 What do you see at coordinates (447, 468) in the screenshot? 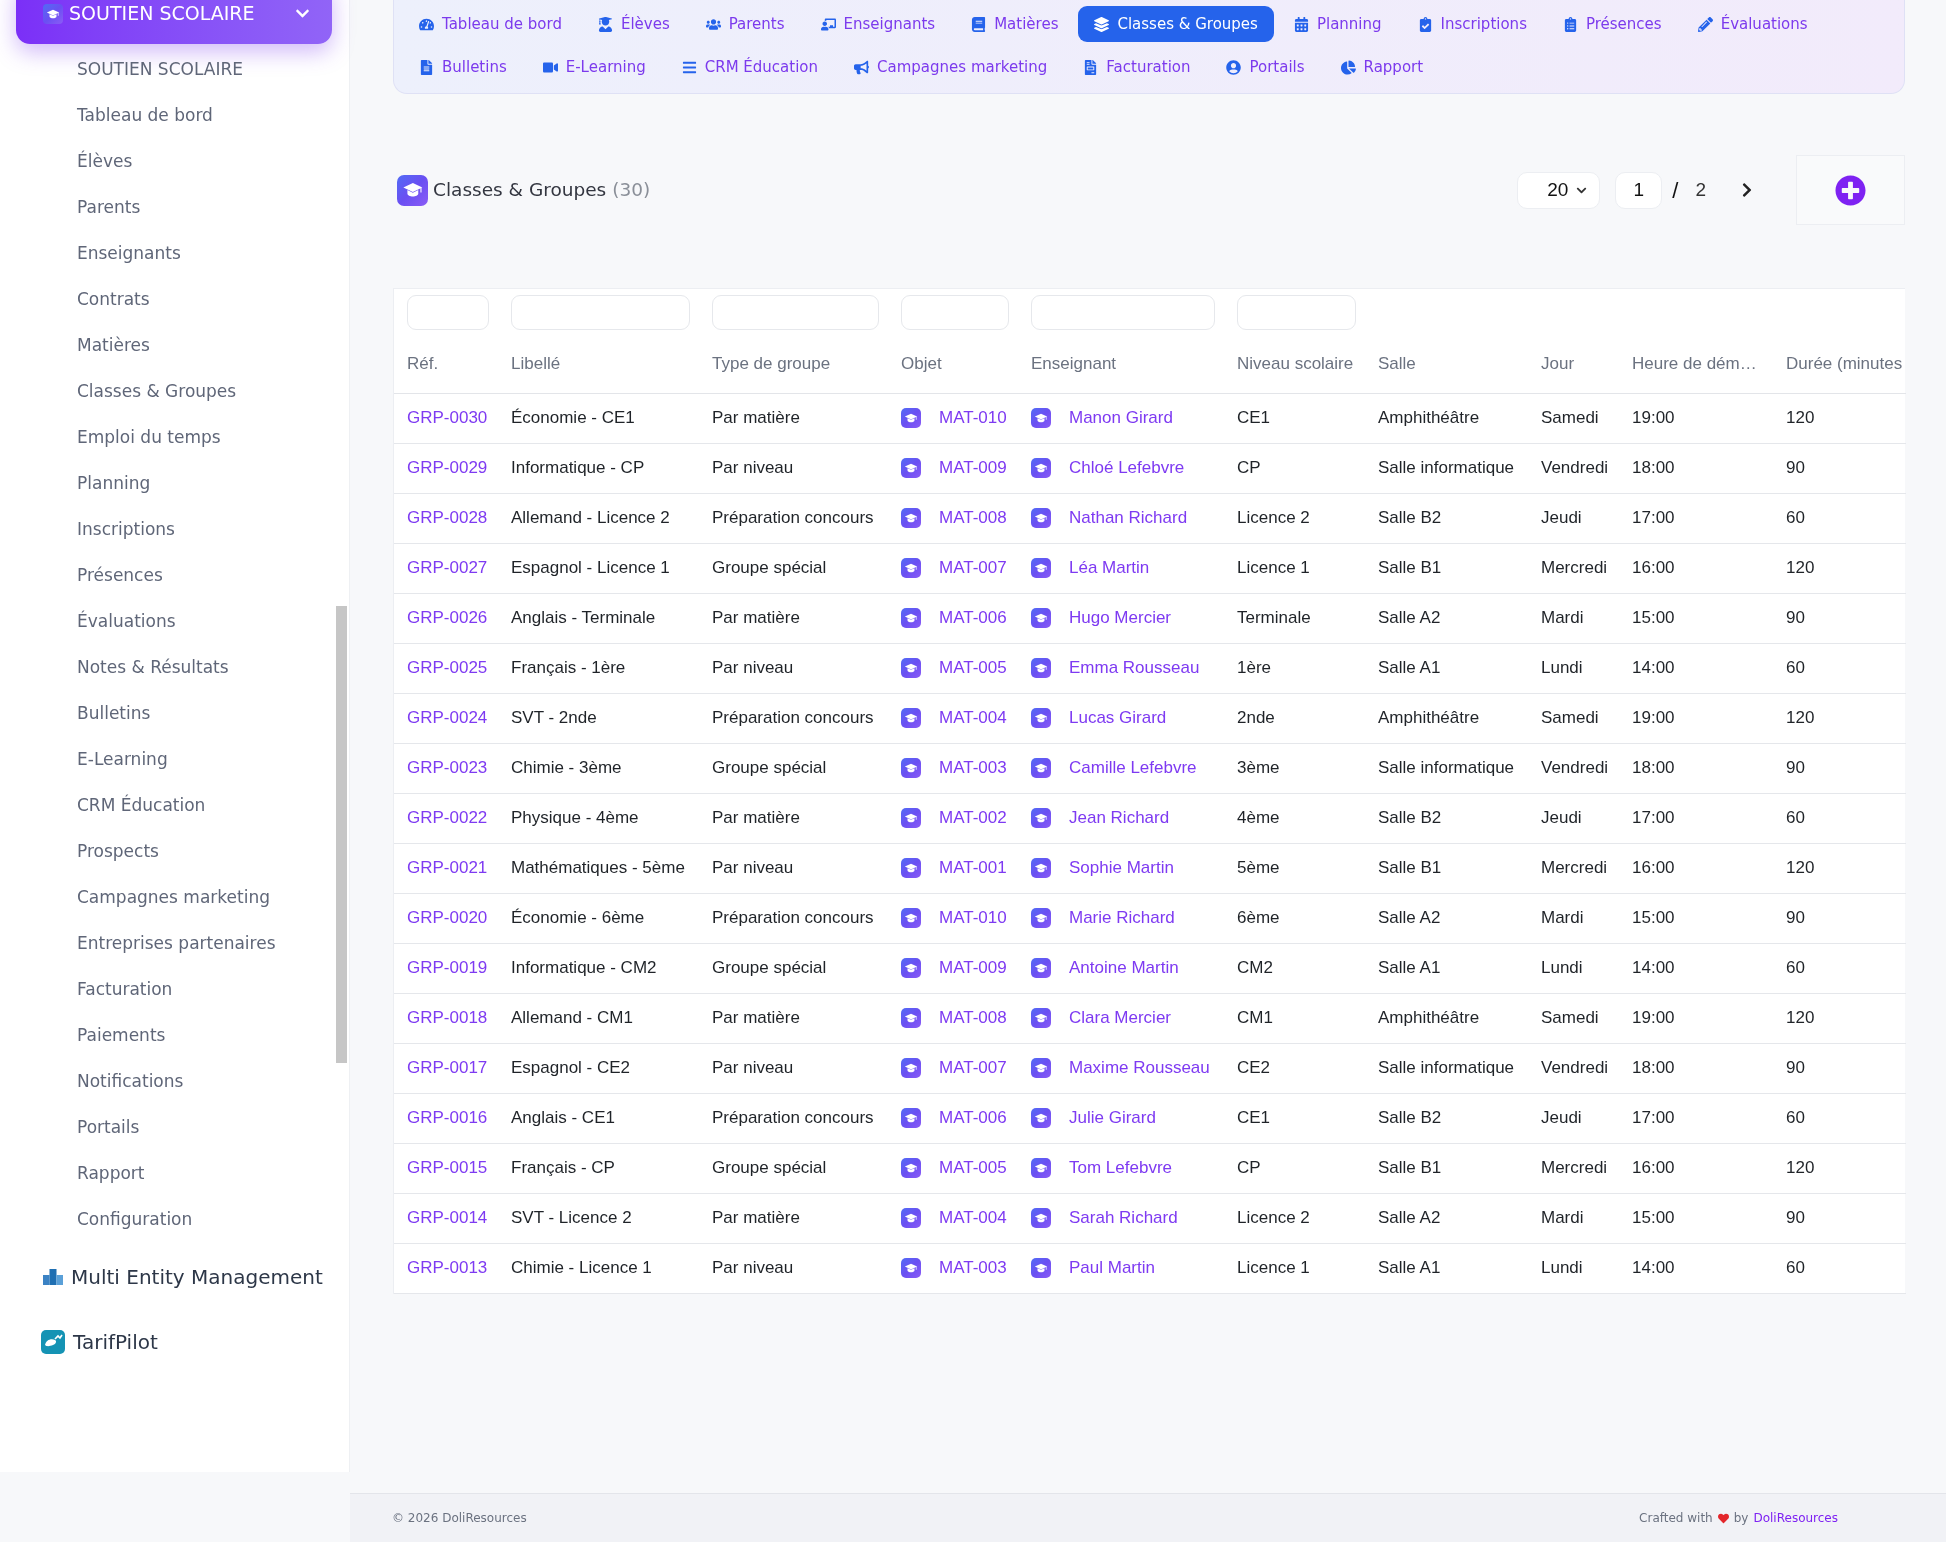
I see `record-link: GRP-0029` at bounding box center [447, 468].